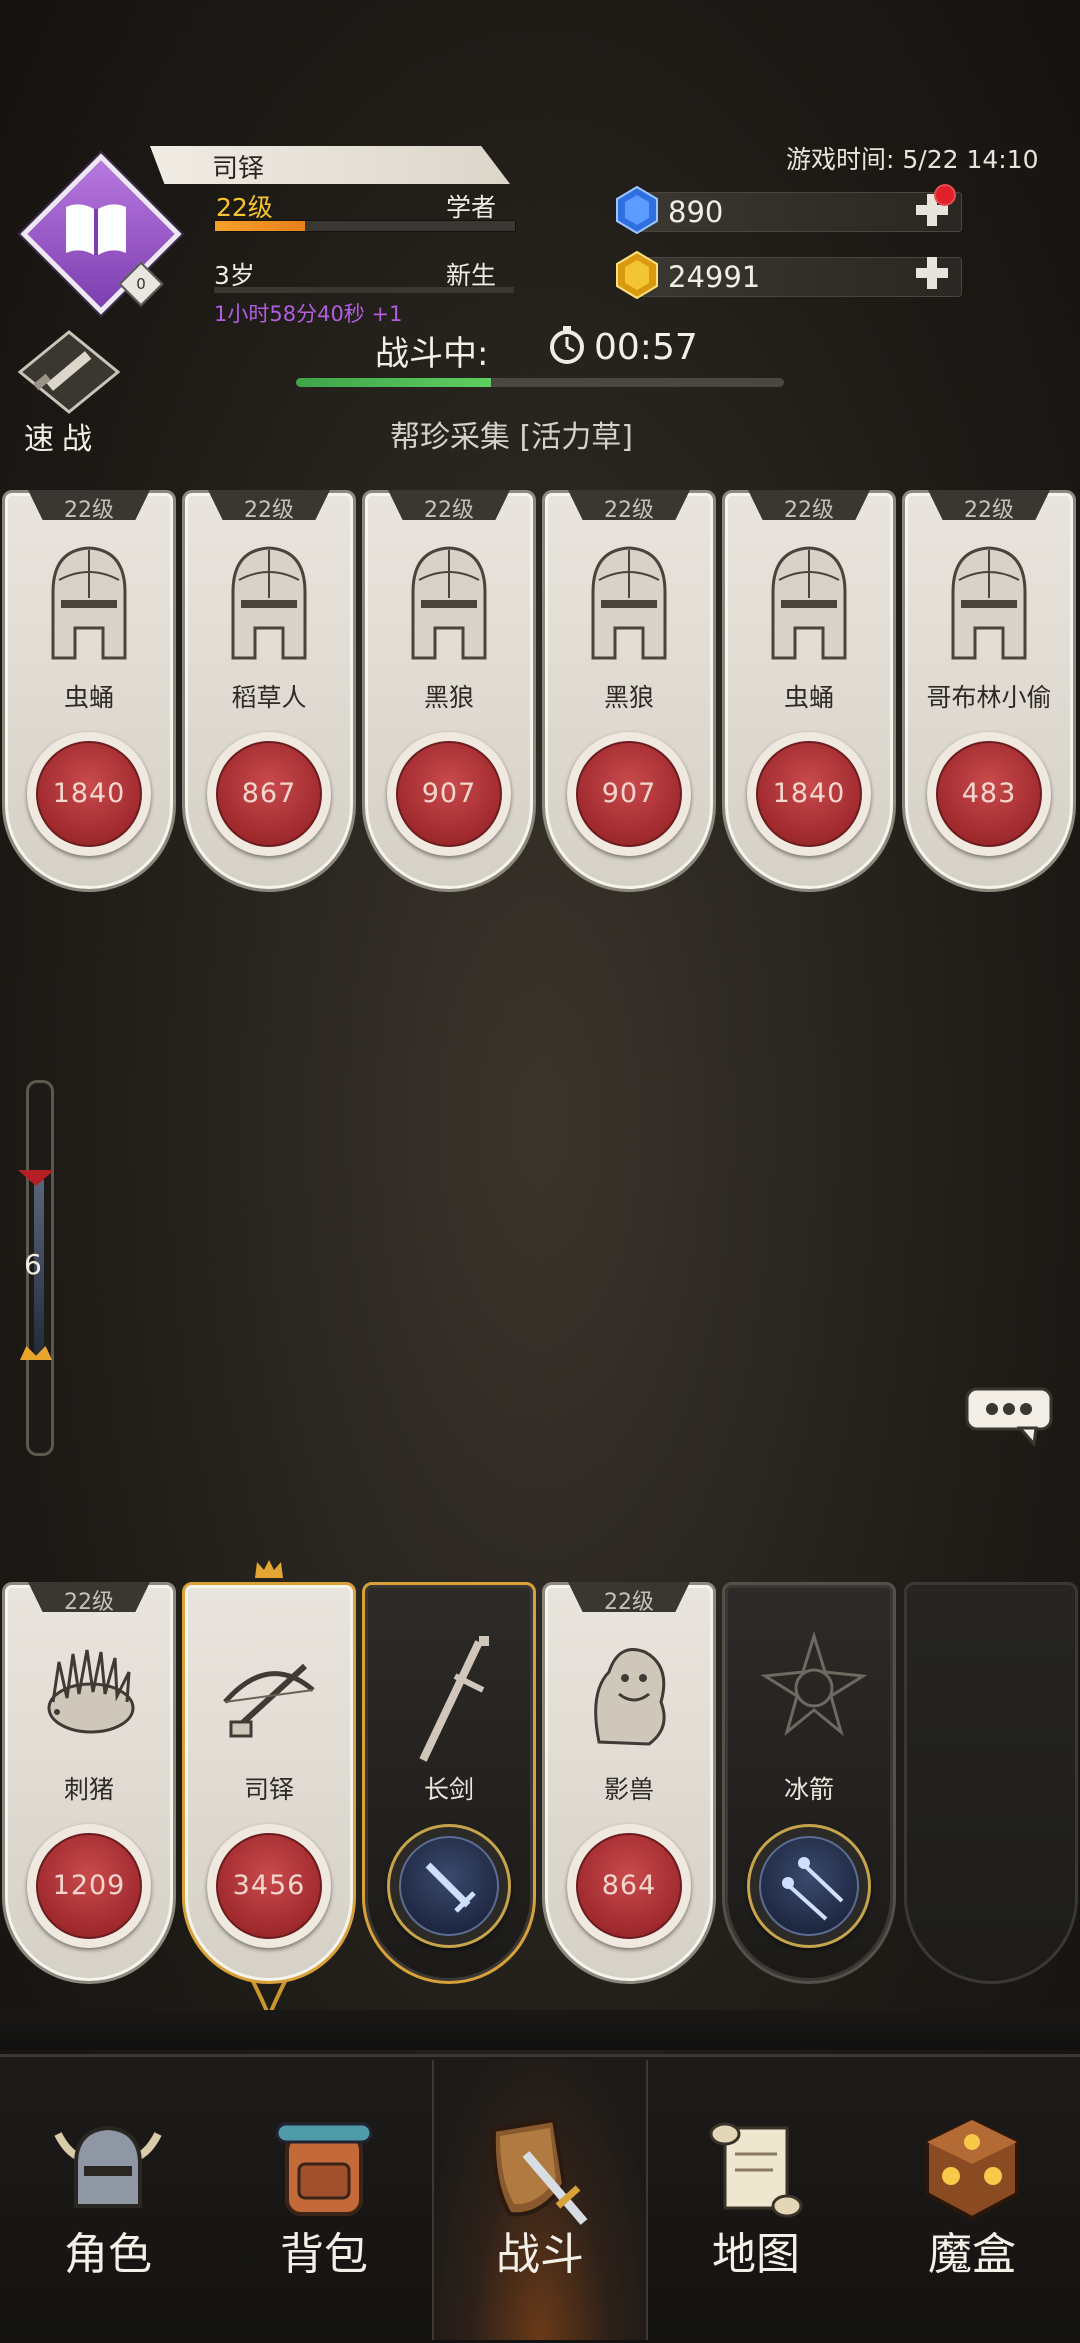 This screenshot has height=2343, width=1080. Describe the element at coordinates (268, 1789) in the screenshot. I see `card-name: 司铎` at that location.